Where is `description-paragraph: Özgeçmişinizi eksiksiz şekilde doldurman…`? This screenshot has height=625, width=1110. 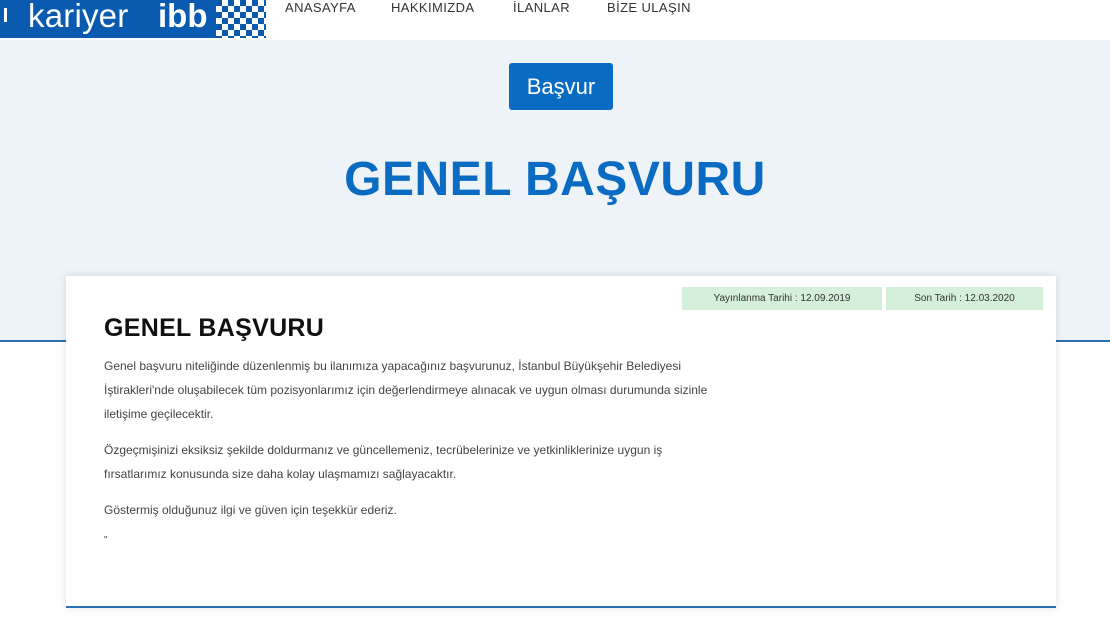
description-paragraph: Özgeçmişinizi eksiksiz şekilde doldurman… is located at coordinates (383, 462).